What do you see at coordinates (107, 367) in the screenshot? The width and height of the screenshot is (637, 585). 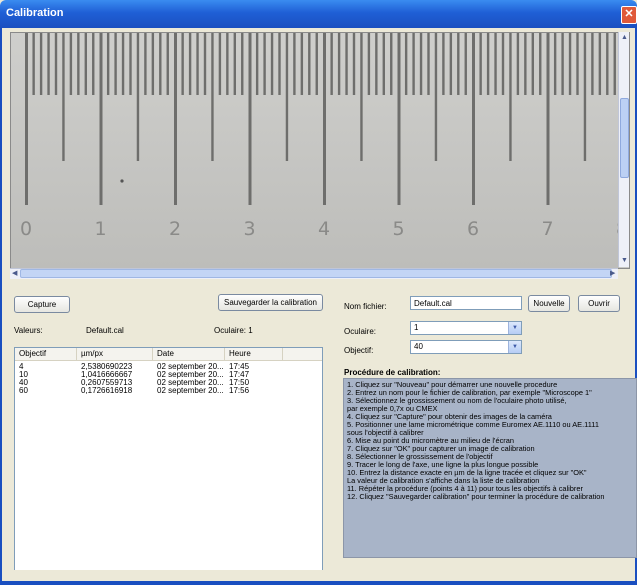 I see `row-um-per-px: 2,5380690223` at bounding box center [107, 367].